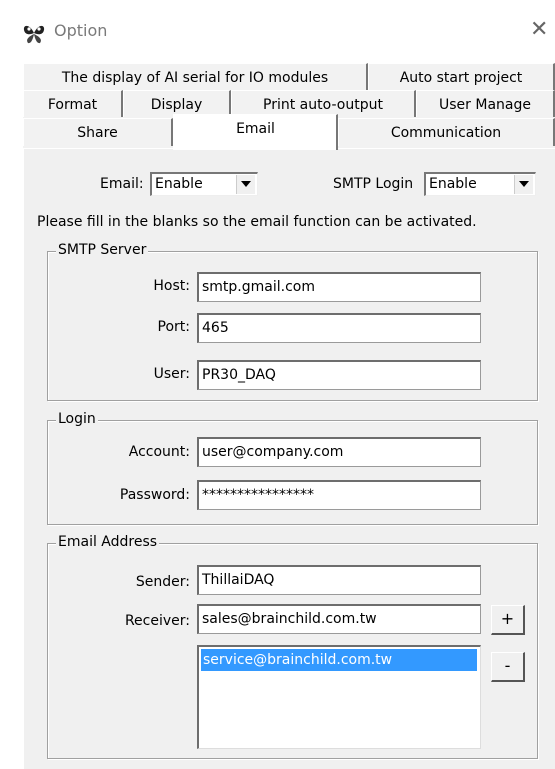 This screenshot has width=555, height=769. I want to click on password-input: ****************, so click(339, 495).